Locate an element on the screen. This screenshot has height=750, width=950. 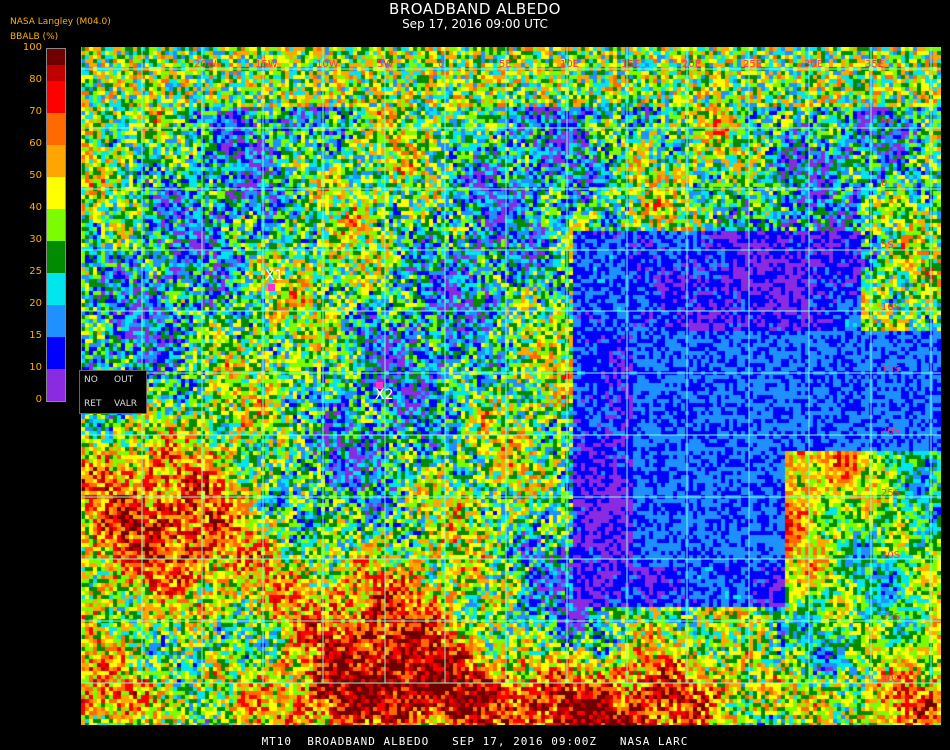
latitude-label: 35S is located at coordinates (890, 617).